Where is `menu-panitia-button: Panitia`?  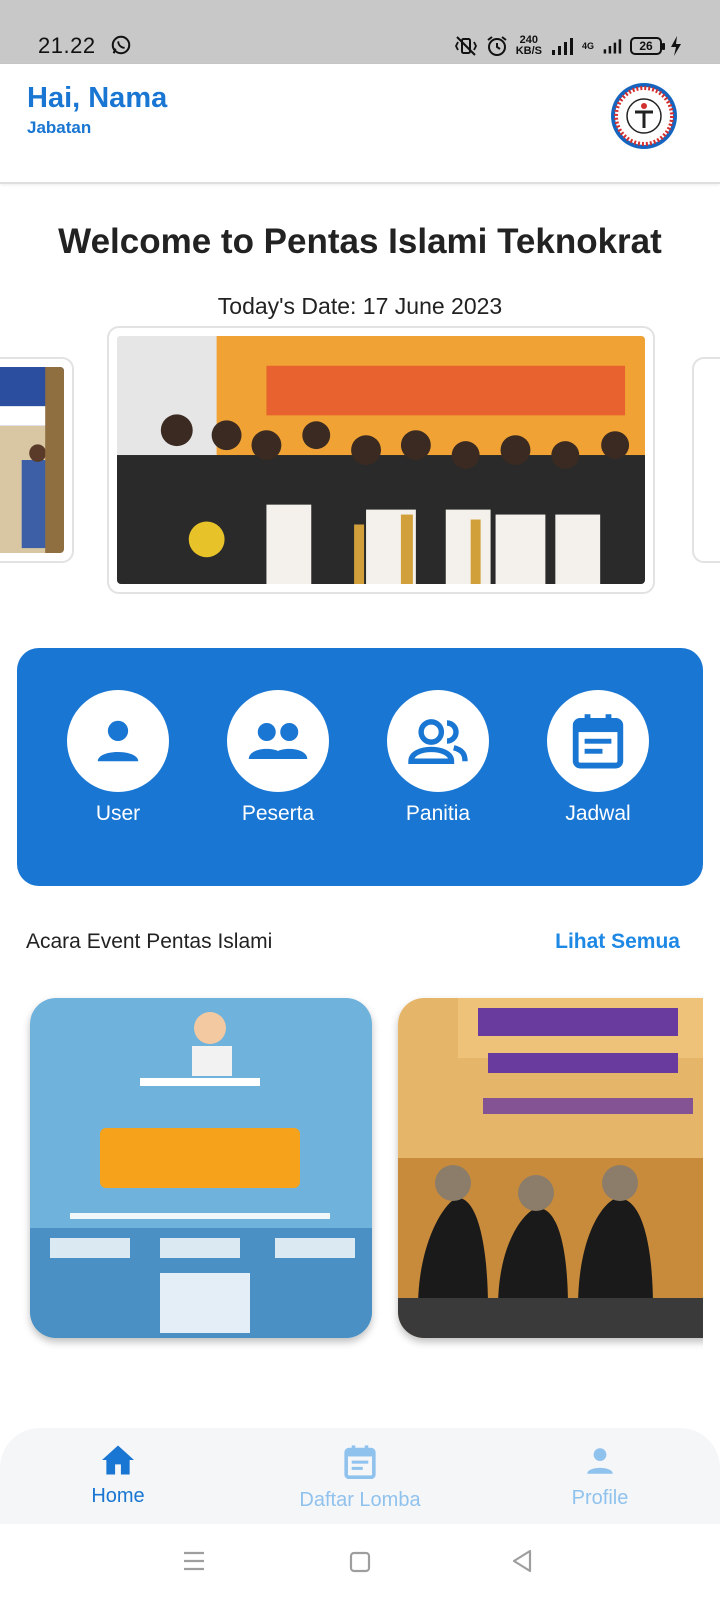 menu-panitia-button: Panitia is located at coordinates (438, 758).